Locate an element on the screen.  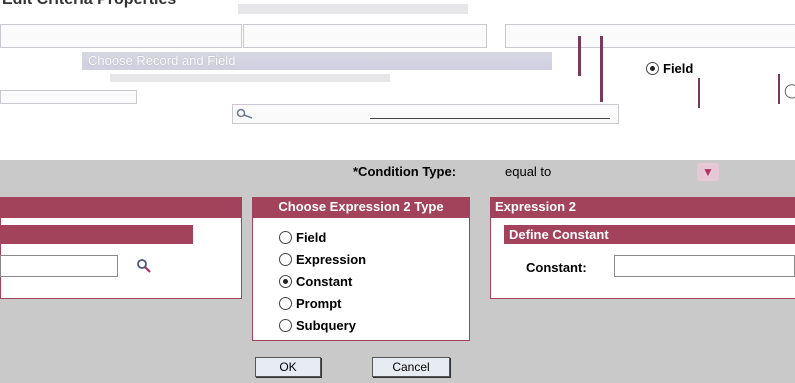
radio-label: Prompt is located at coordinates (319, 303).